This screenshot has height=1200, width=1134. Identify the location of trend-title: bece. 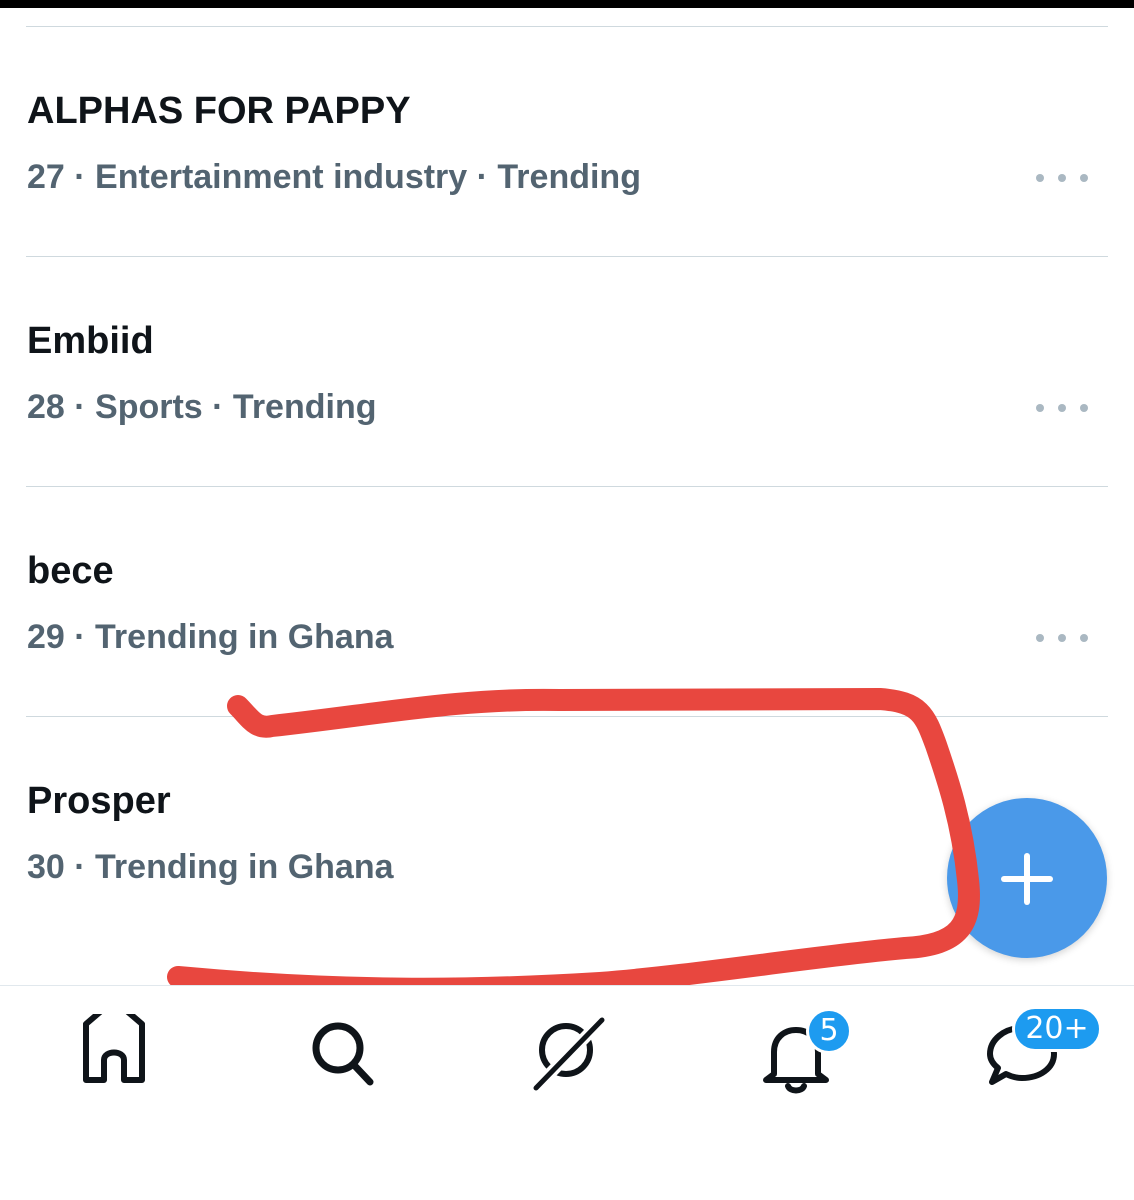
(70, 571).